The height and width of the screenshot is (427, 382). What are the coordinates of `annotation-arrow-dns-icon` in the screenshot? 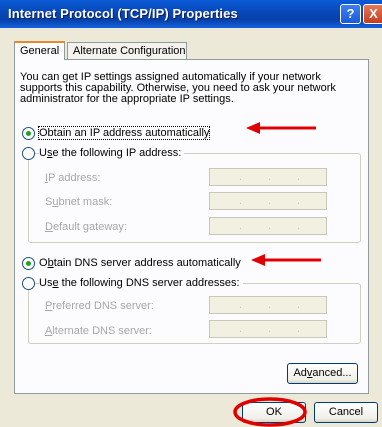 It's located at (286, 260).